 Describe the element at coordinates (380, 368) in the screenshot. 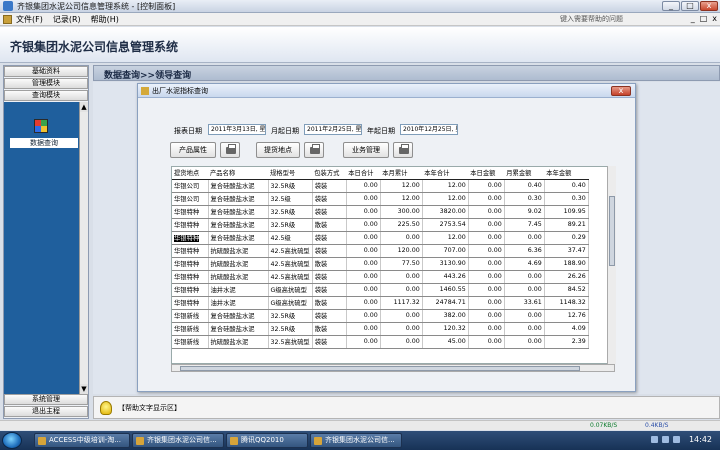

I see `hscroll-thumb` at that location.